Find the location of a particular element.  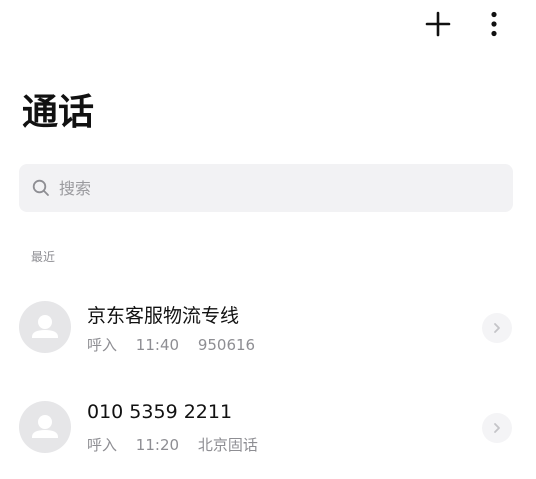

plus-icon is located at coordinates (438, 24).